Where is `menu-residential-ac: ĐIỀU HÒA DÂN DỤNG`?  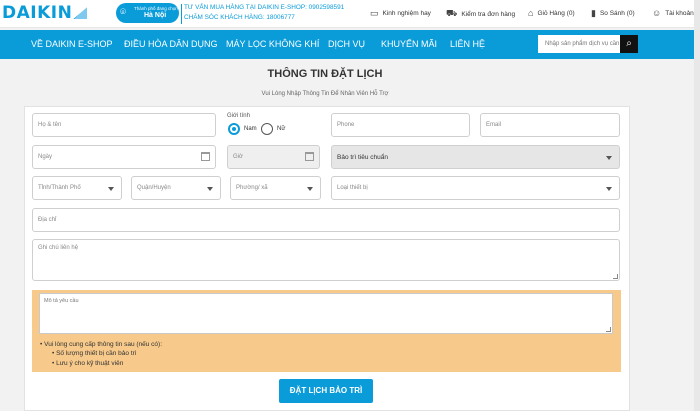
menu-residential-ac: ĐIỀU HÒA DÂN DỤNG is located at coordinates (171, 44).